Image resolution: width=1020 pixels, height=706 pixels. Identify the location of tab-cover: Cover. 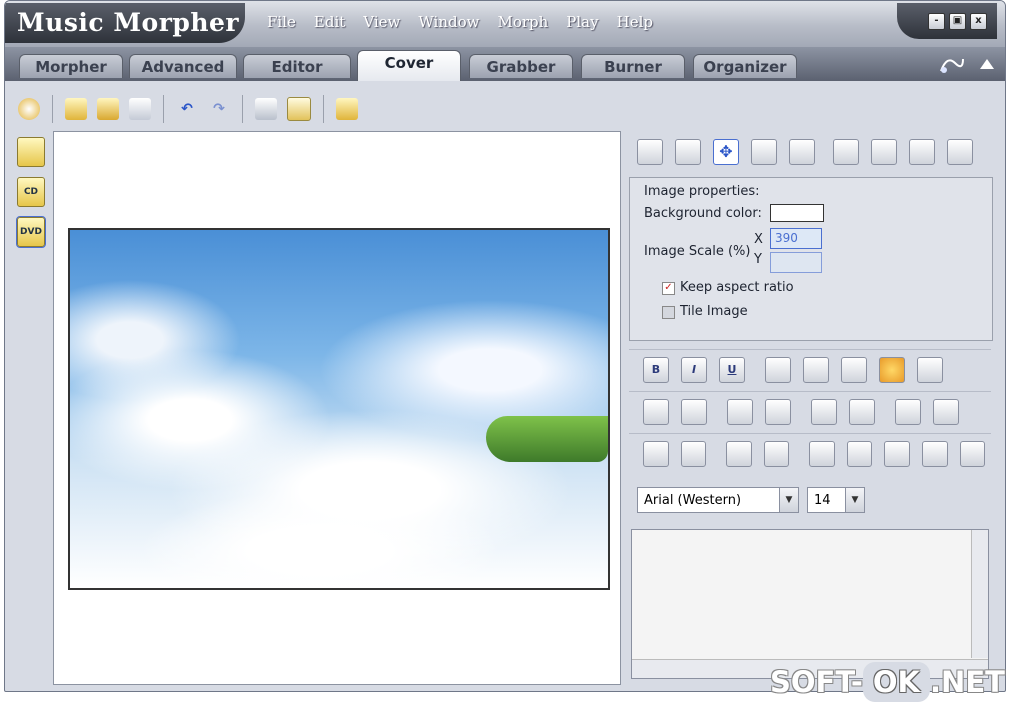
(409, 65).